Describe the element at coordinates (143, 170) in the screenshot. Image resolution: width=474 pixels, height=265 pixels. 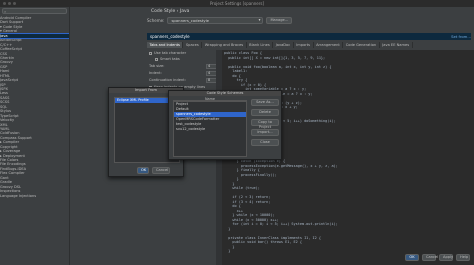
I see `import-ok-button: OK` at that location.